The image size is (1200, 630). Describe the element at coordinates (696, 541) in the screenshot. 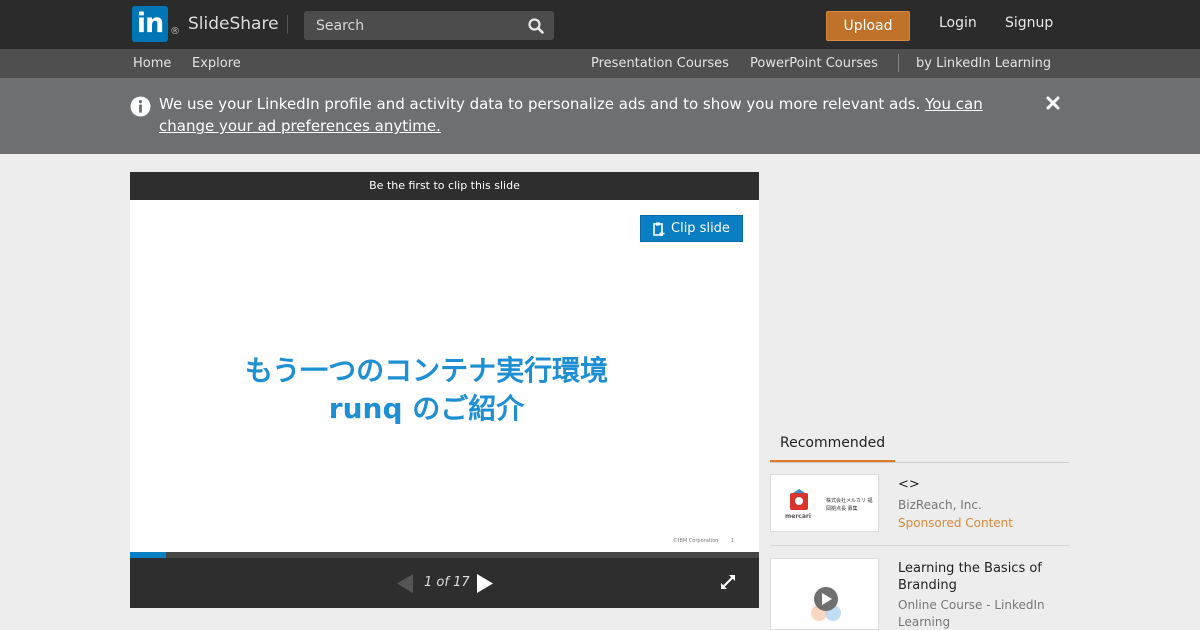

I see `slide-footer: ©IBM Corporation` at that location.